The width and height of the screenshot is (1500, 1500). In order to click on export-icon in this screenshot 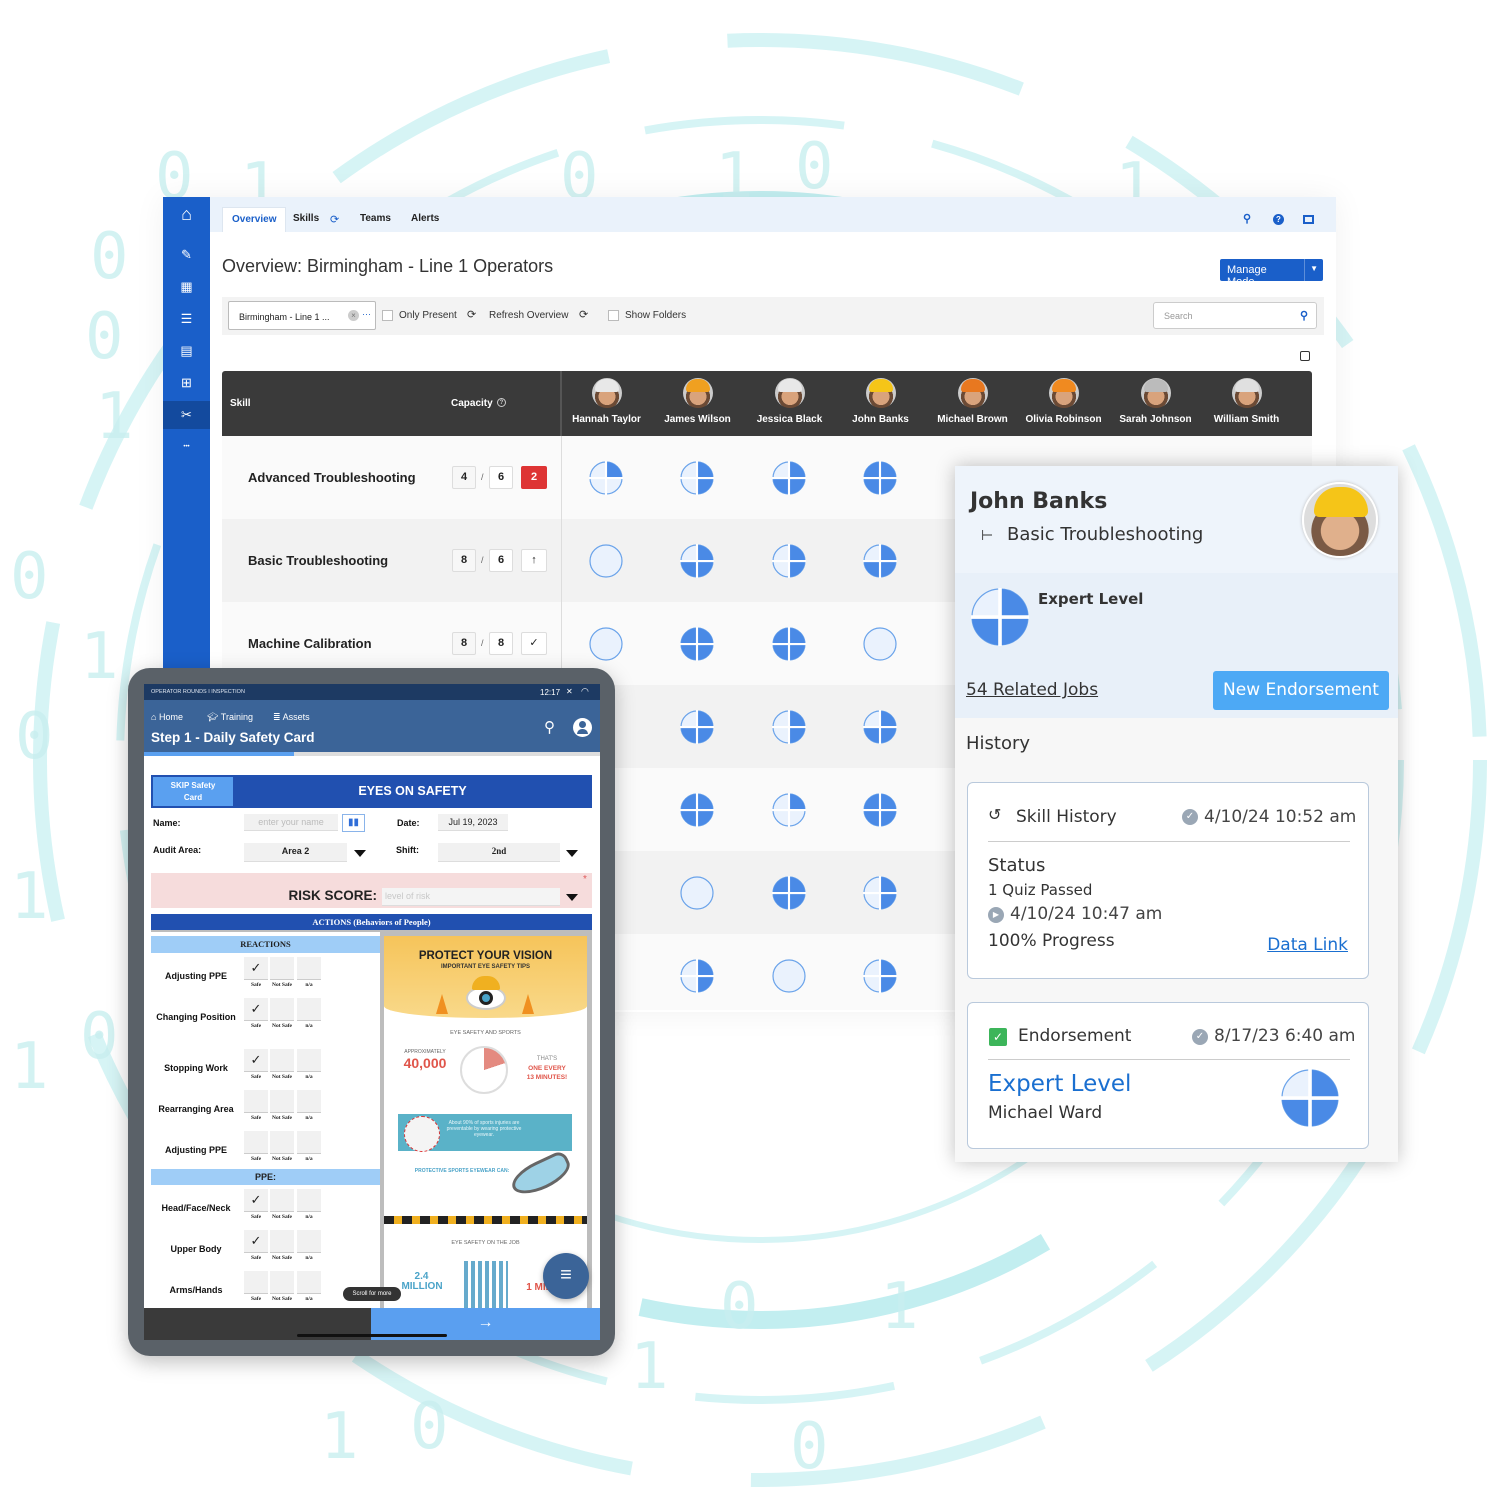, I will do `click(1305, 356)`.